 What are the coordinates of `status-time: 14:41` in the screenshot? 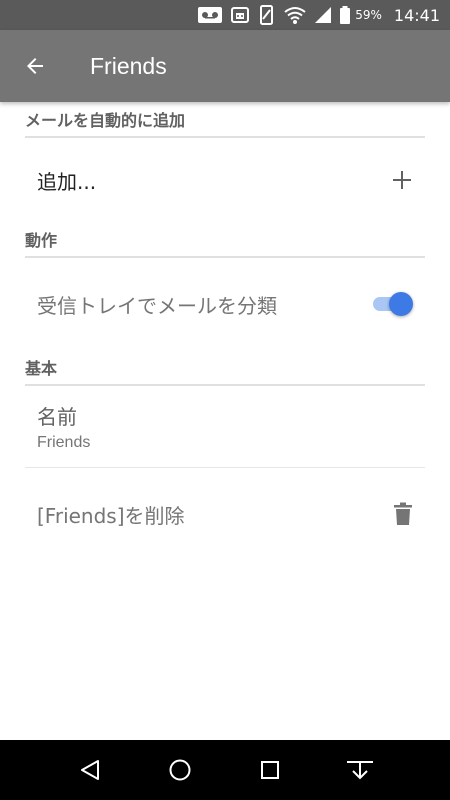 It's located at (416, 15).